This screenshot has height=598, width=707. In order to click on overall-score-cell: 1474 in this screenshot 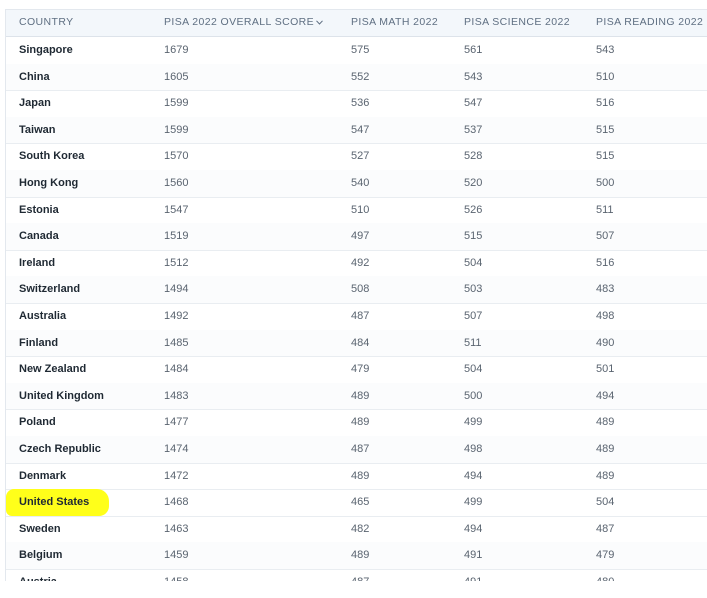, I will do `click(176, 449)`.